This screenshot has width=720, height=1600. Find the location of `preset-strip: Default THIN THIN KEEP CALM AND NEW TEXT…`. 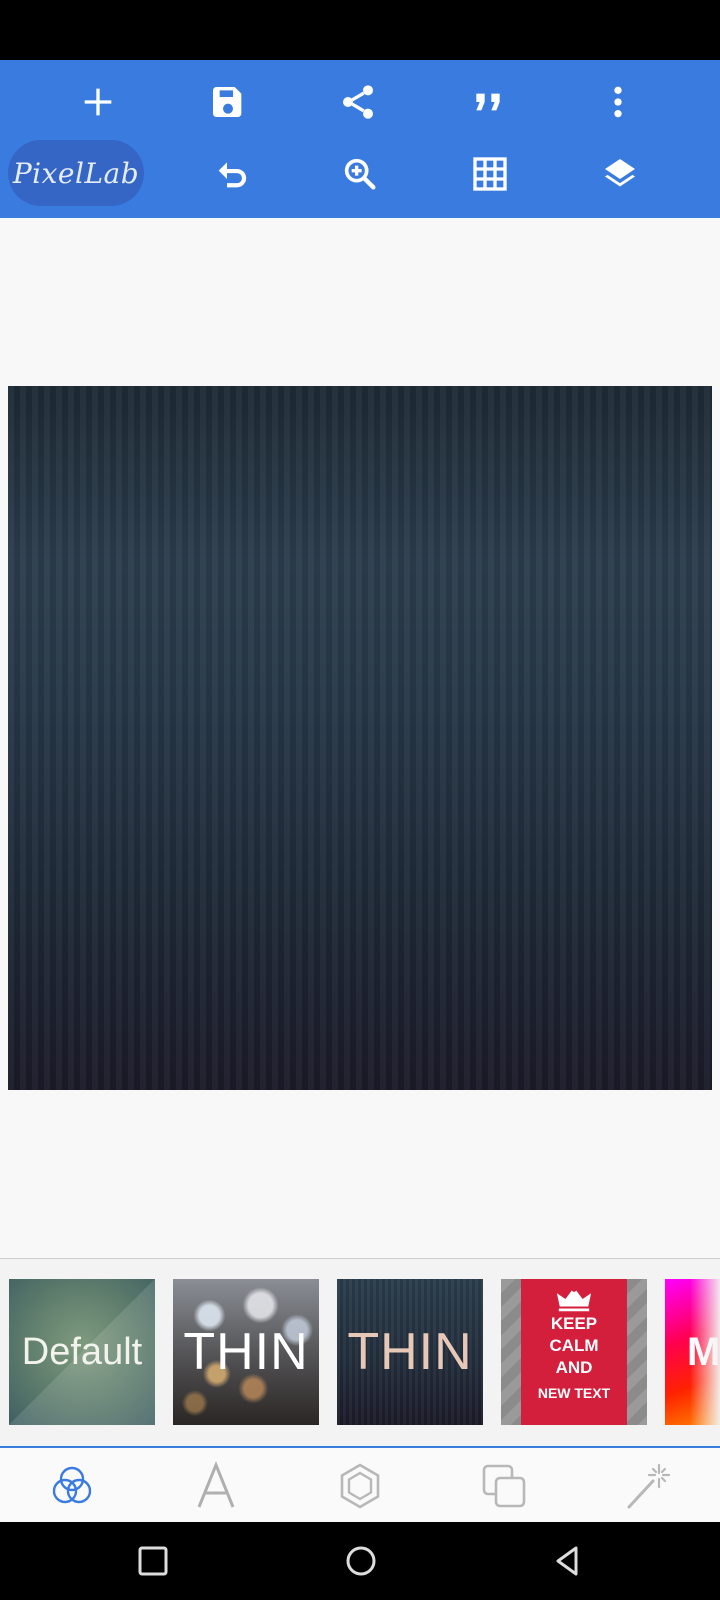

preset-strip: Default THIN THIN KEEP CALM AND NEW TEXT… is located at coordinates (360, 1352).